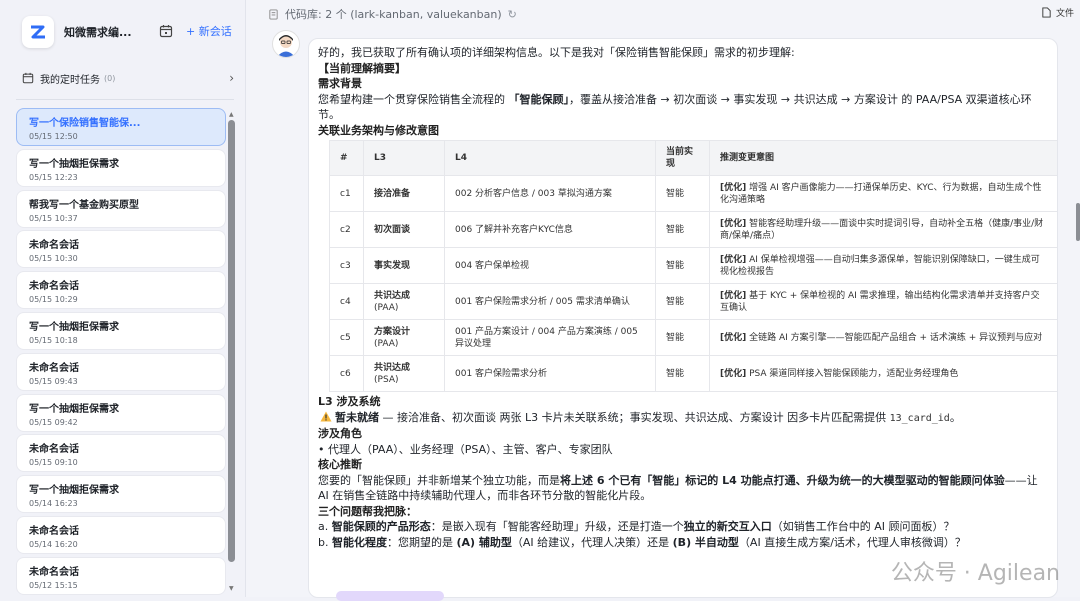 The image size is (1080, 601). What do you see at coordinates (1064, 14) in the screenshot?
I see `files-label: 文件` at bounding box center [1064, 14].